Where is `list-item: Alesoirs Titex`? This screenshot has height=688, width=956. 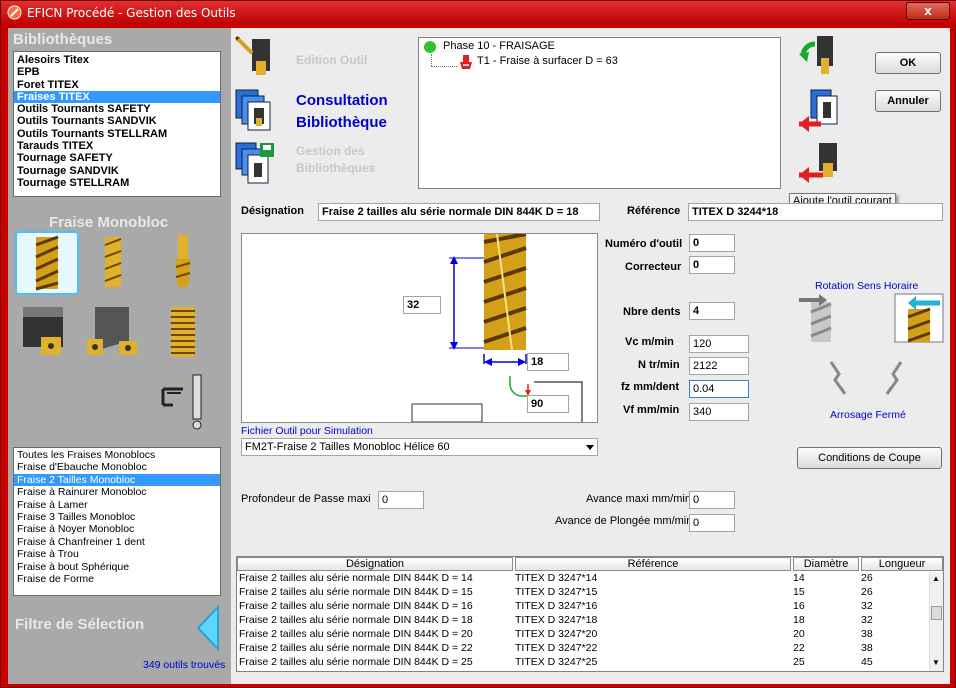 list-item: Alesoirs Titex is located at coordinates (117, 60).